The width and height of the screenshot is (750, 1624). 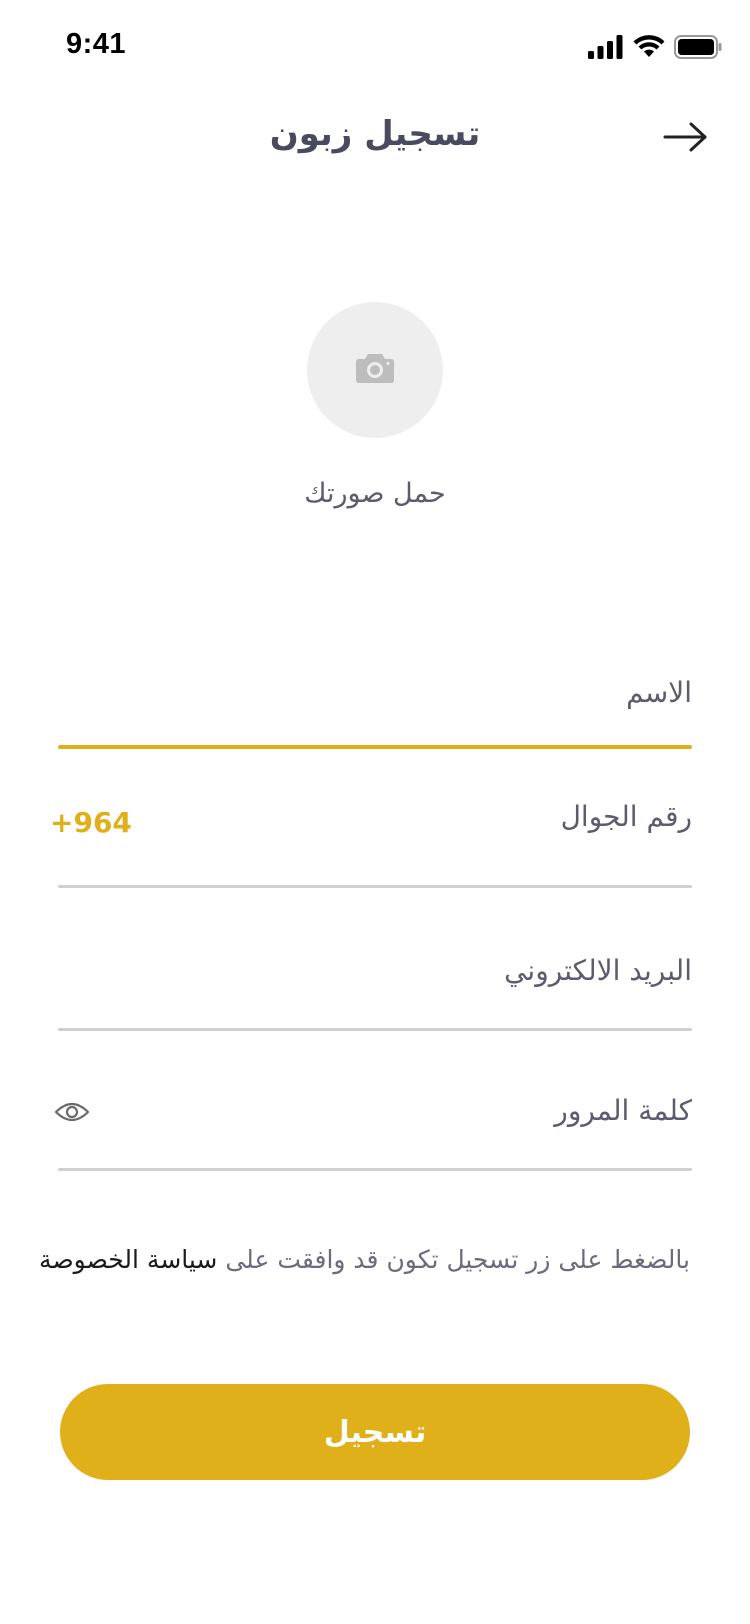 I want to click on register-button: تسجيل, so click(x=375, y=1432).